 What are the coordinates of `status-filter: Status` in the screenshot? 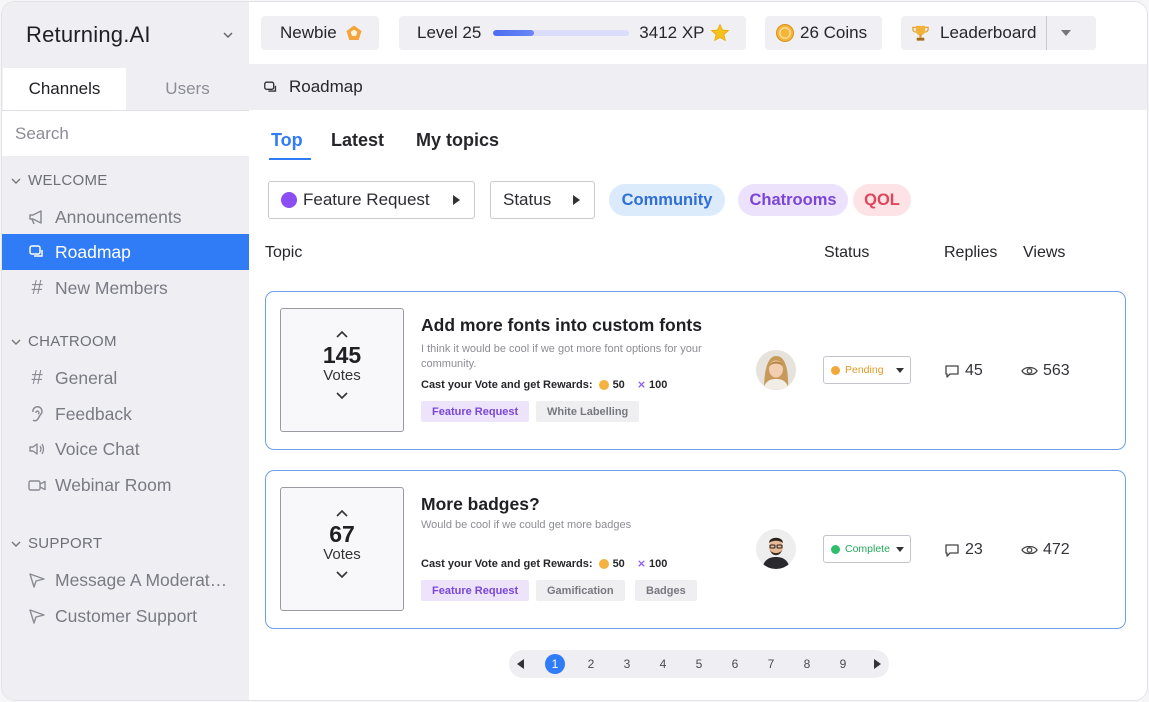 It's located at (542, 200).